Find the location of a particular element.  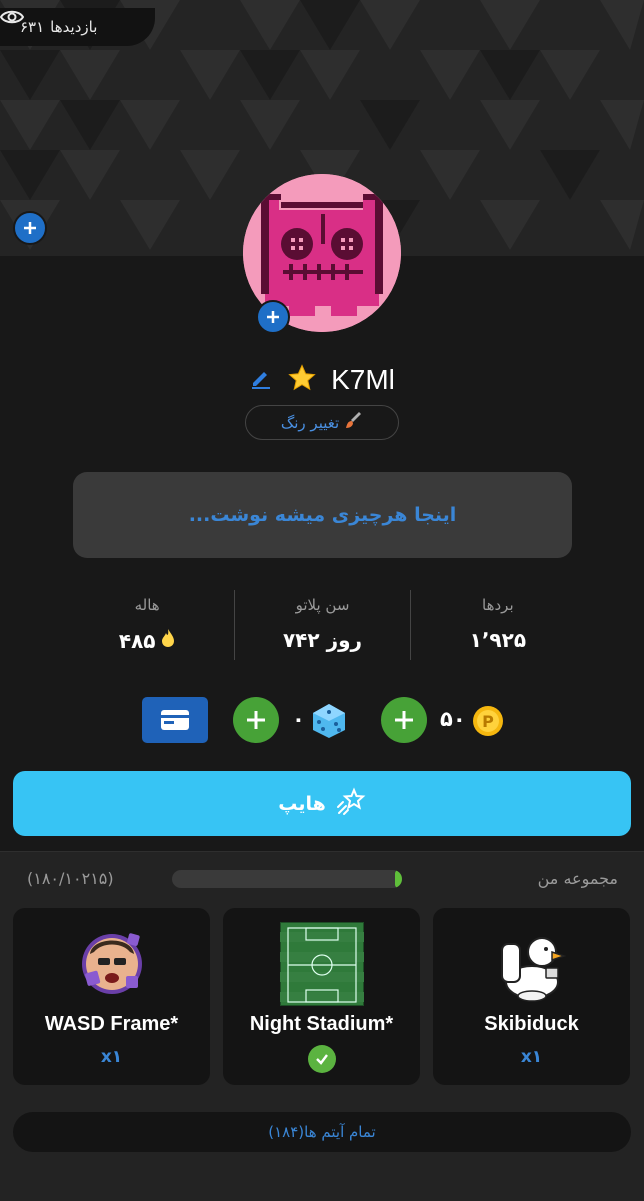

stat-value: ۷۴۲ روز is located at coordinates (322, 640).